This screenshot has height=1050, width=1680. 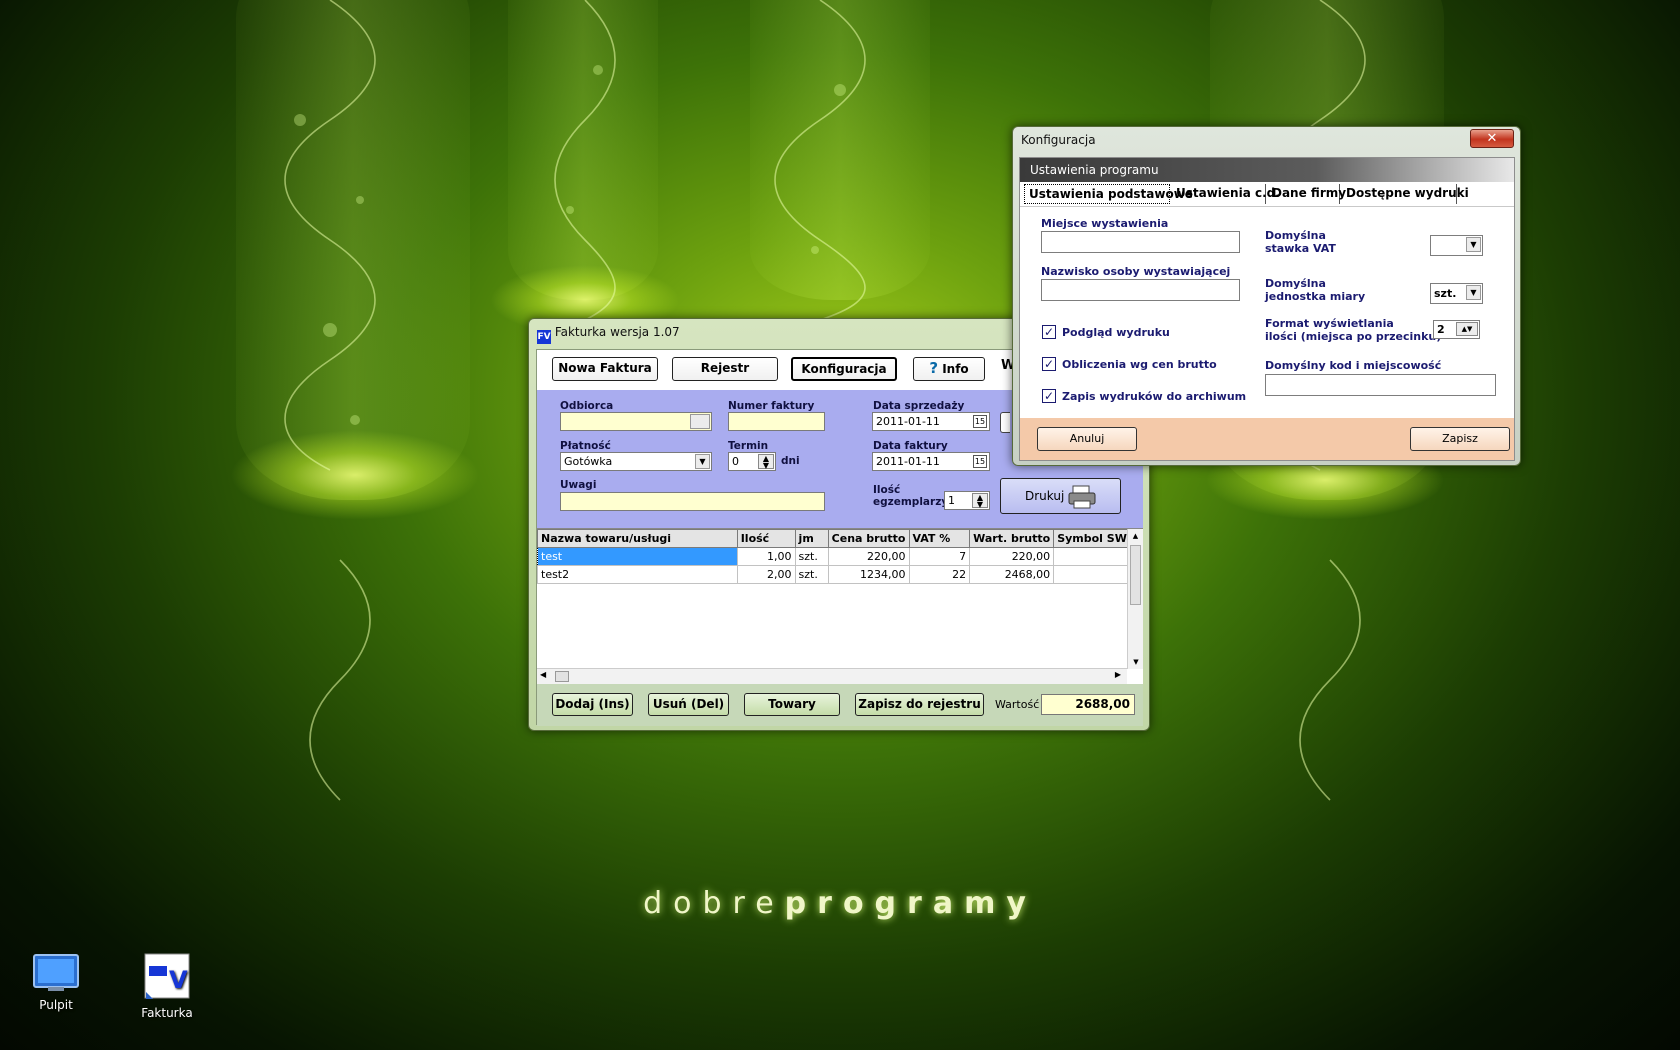 What do you see at coordinates (1226, 194) in the screenshot?
I see `tab-more-settings: Ustawienia c.d.` at bounding box center [1226, 194].